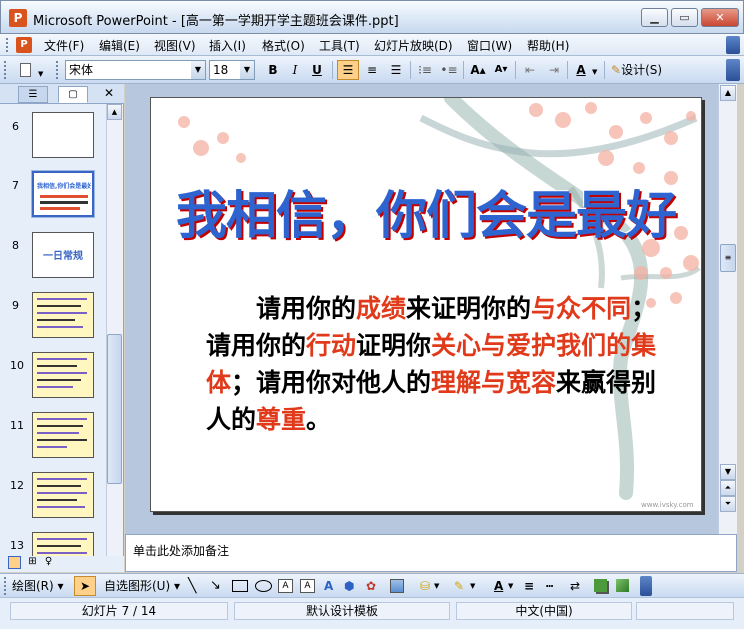 The width and height of the screenshot is (744, 629). I want to click on align-left-button: ☰, so click(348, 70).